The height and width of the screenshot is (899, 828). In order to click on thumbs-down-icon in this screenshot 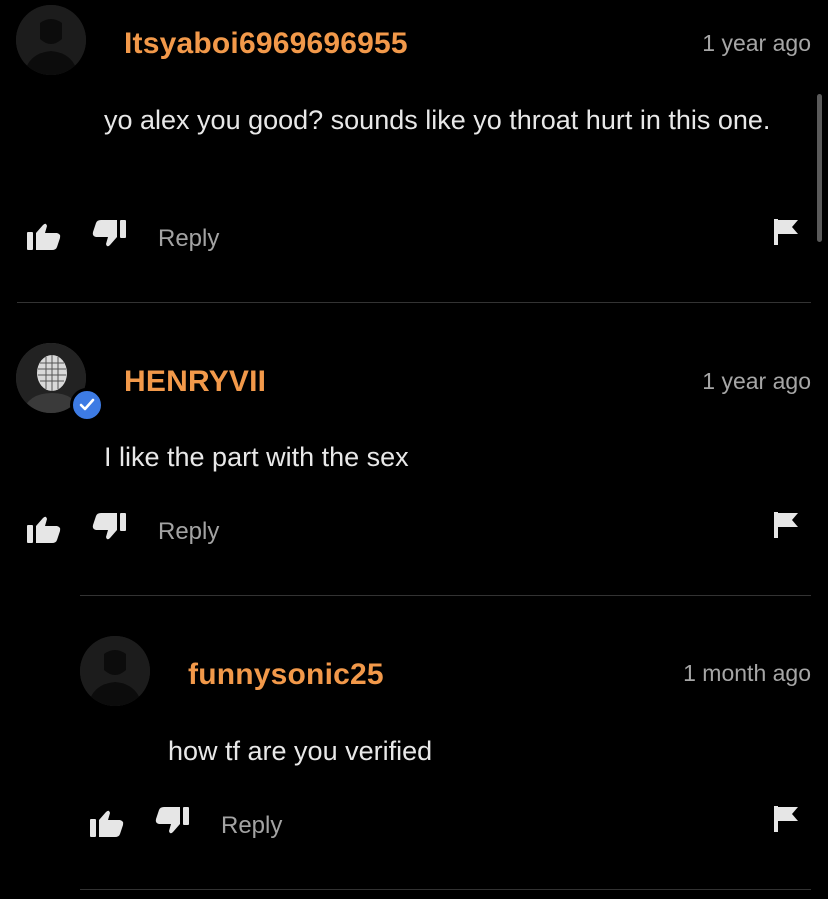, I will do `click(172, 821)`.